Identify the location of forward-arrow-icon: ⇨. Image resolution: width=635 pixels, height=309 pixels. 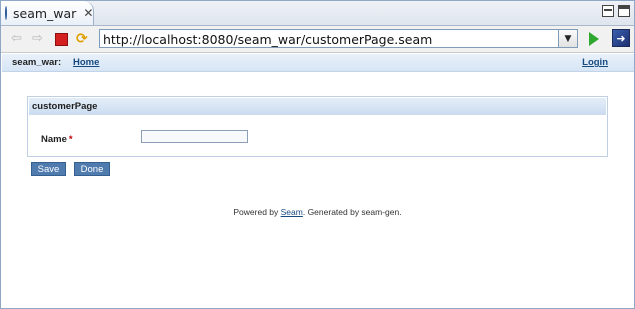
(39, 39).